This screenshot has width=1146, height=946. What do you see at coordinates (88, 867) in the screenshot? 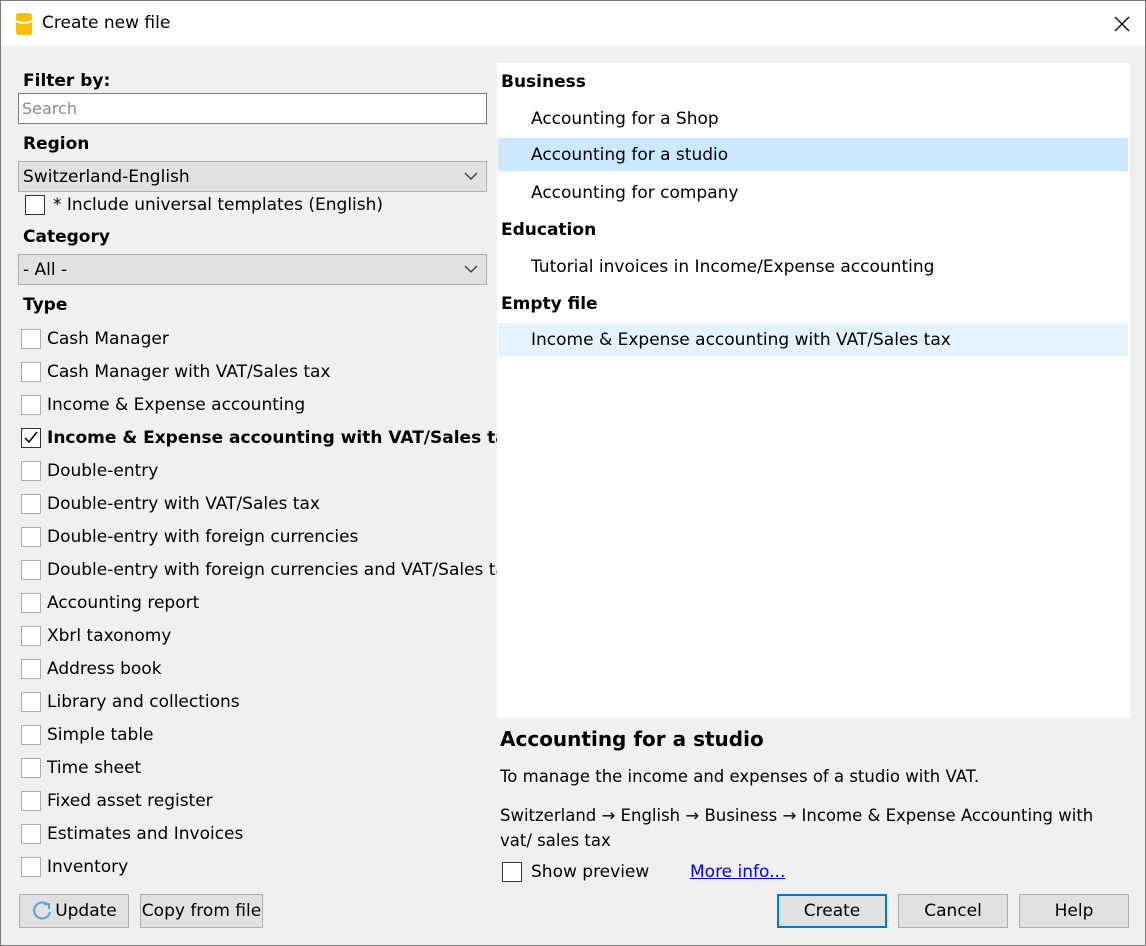
I see `type-item-label: Inventory` at bounding box center [88, 867].